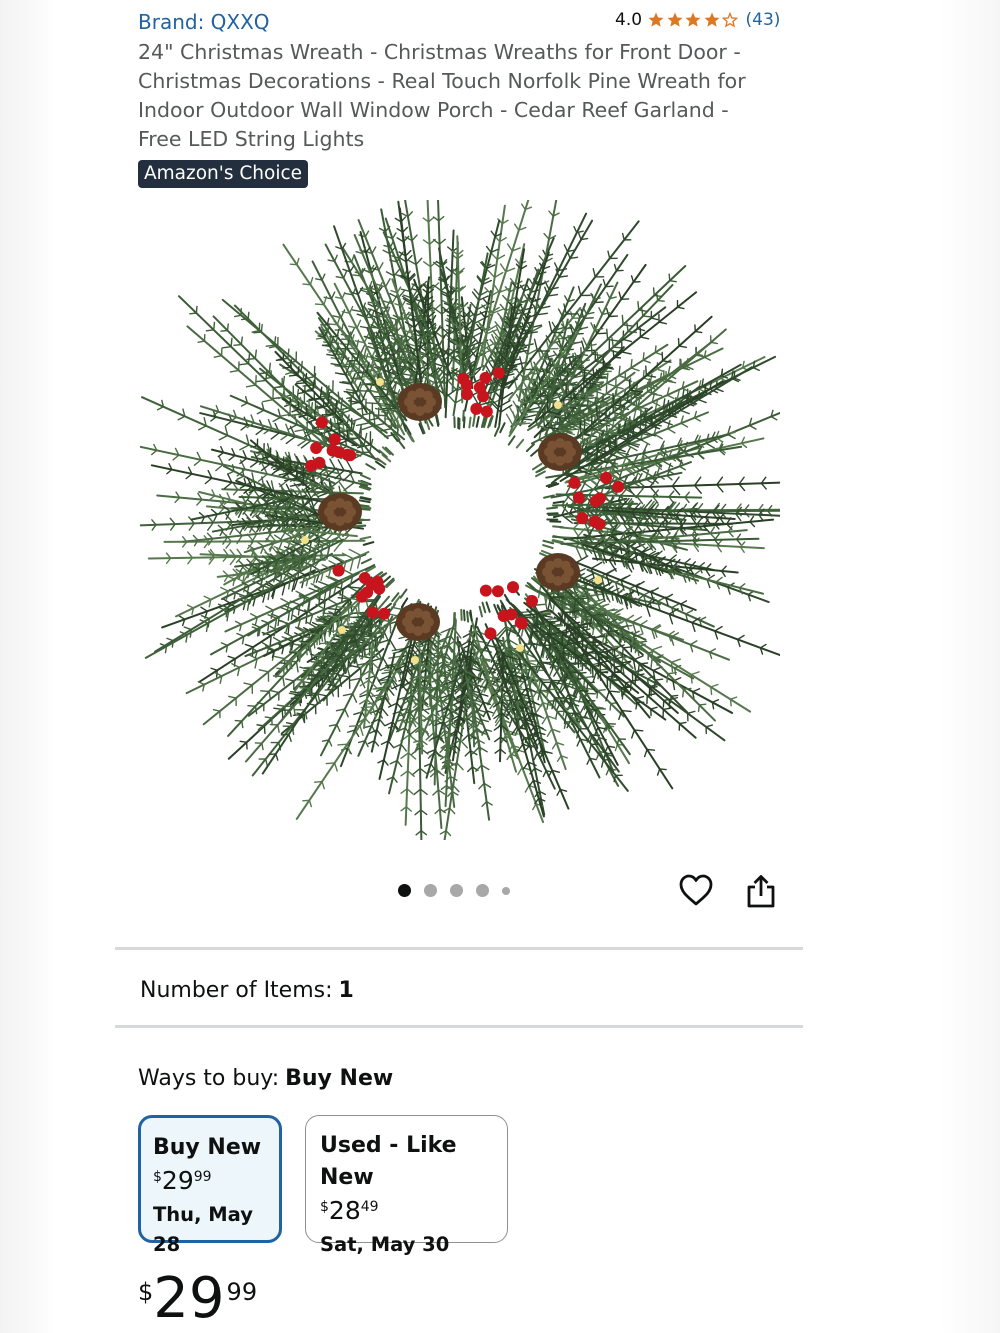 The image size is (1000, 1333). Describe the element at coordinates (209, 1078) in the screenshot. I see `ways-to-buy-label: Ways to buy:` at that location.